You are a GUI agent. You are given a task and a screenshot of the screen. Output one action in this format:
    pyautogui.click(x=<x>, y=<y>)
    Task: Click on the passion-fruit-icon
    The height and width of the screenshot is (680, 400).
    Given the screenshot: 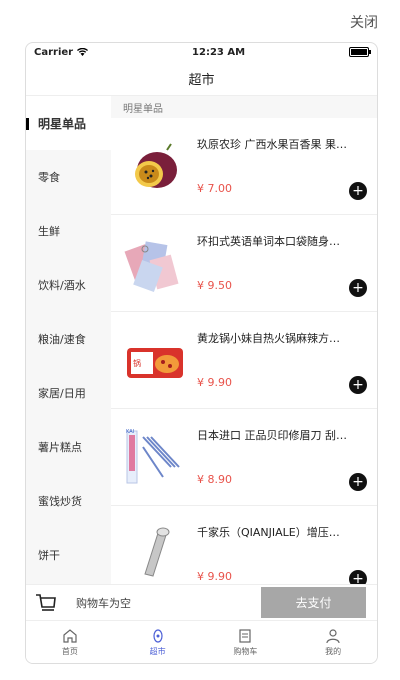 What is the action you would take?
    pyautogui.click(x=156, y=165)
    